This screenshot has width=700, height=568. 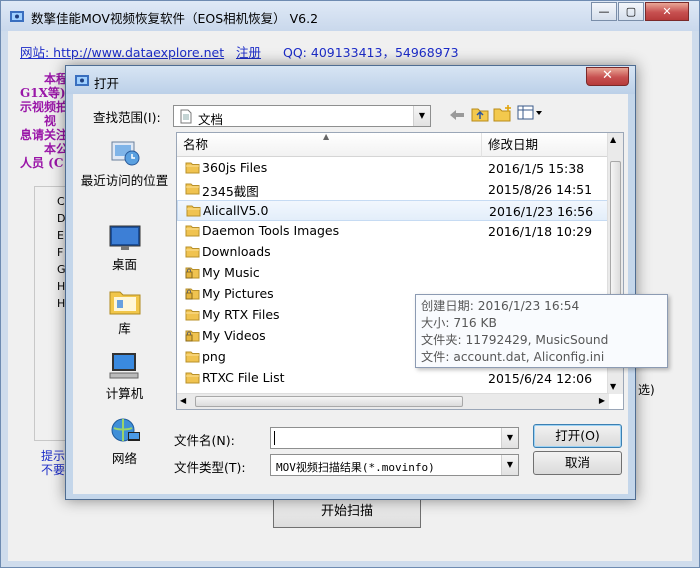 What do you see at coordinates (236, 251) in the screenshot?
I see `file-name: Downloads` at bounding box center [236, 251].